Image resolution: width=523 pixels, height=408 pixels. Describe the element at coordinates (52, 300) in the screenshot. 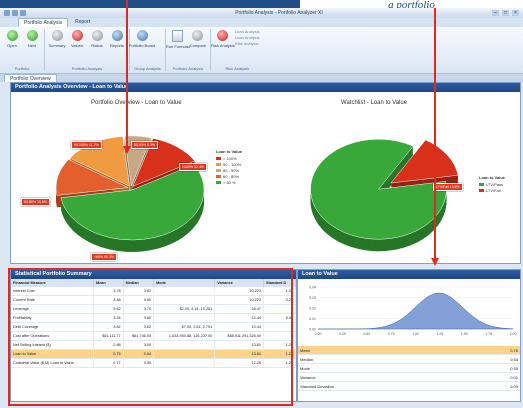

I see `table-cell: Current Rate` at that location.